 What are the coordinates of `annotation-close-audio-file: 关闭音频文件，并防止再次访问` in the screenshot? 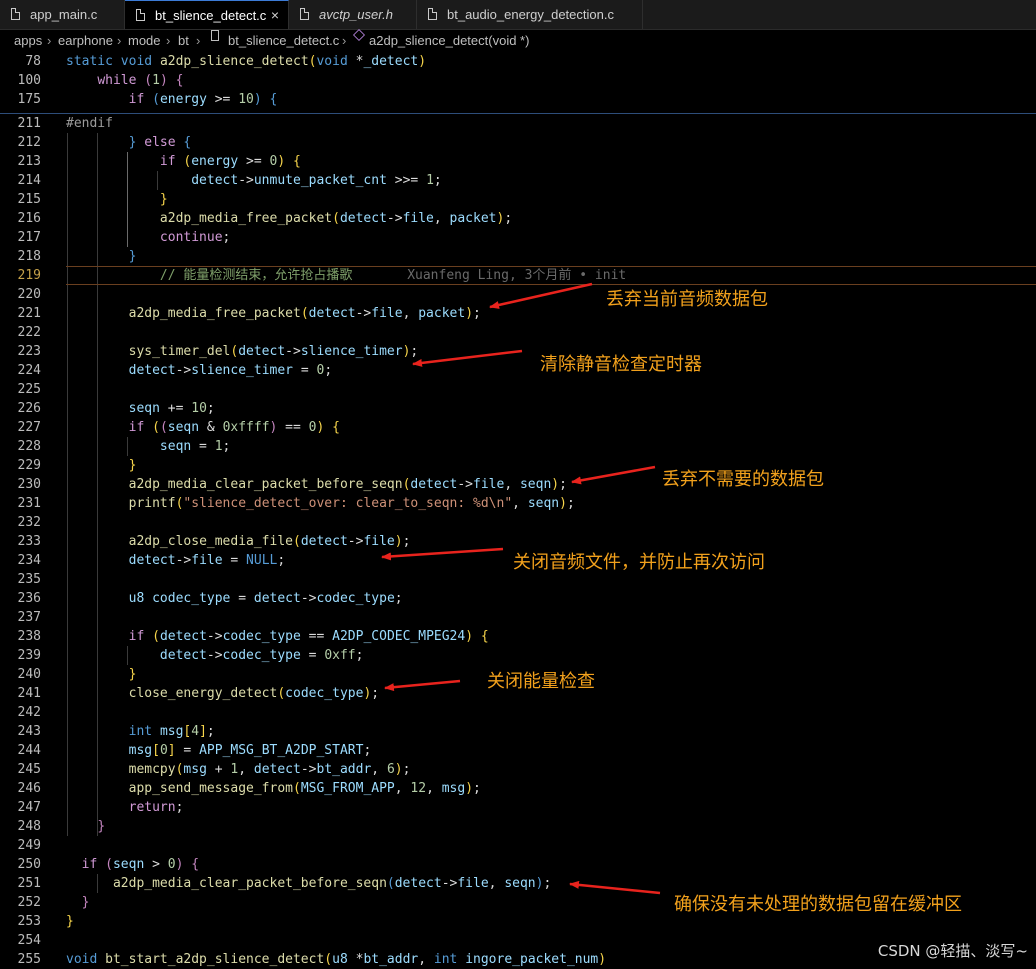 It's located at (639, 562).